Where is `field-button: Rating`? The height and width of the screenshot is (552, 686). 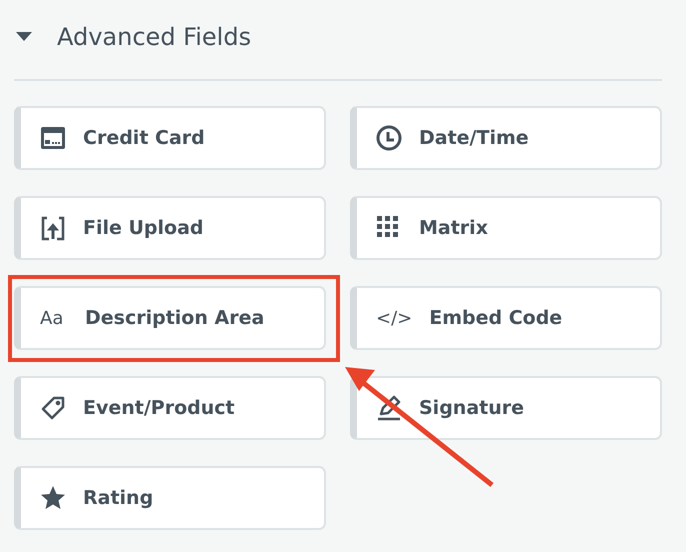
field-button: Rating is located at coordinates (170, 498).